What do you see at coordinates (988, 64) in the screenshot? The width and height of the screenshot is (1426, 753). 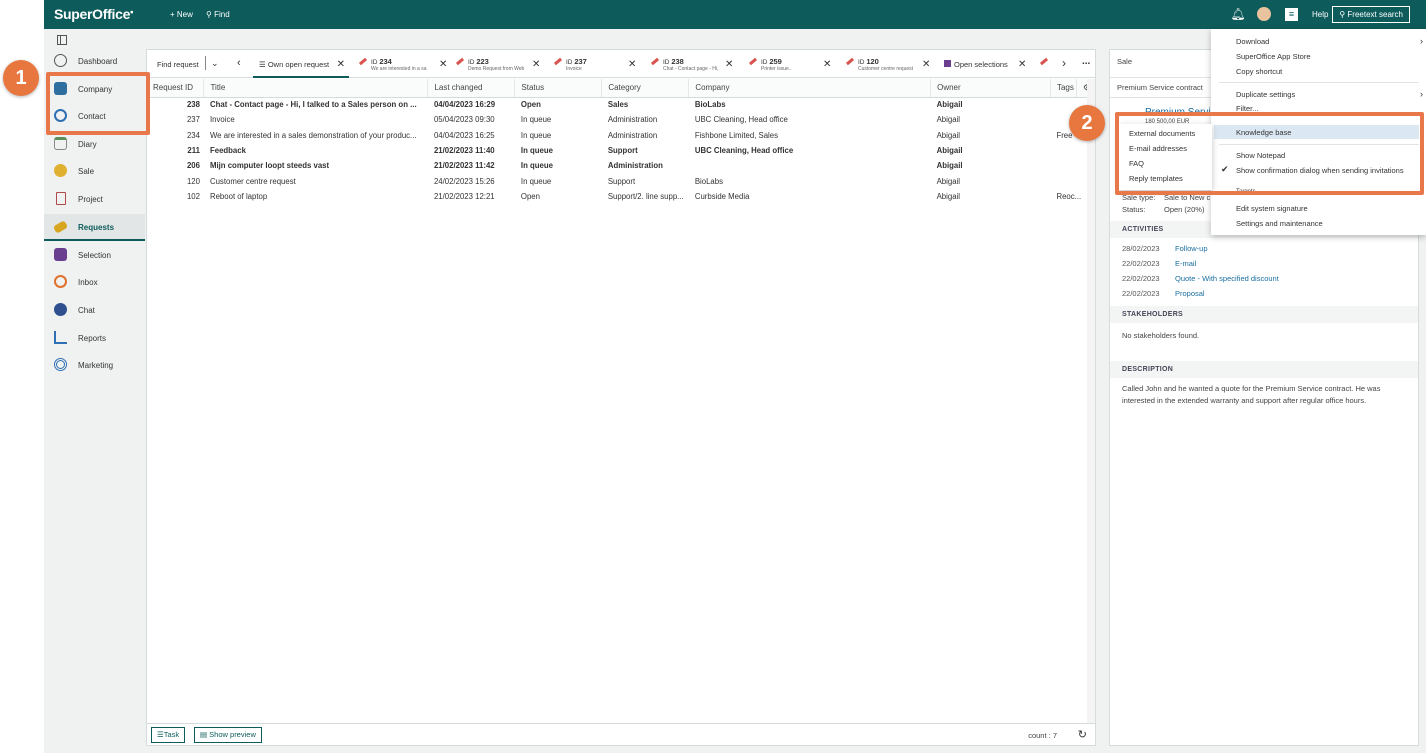 I see `tab-open-selections: Open selections ✕` at bounding box center [988, 64].